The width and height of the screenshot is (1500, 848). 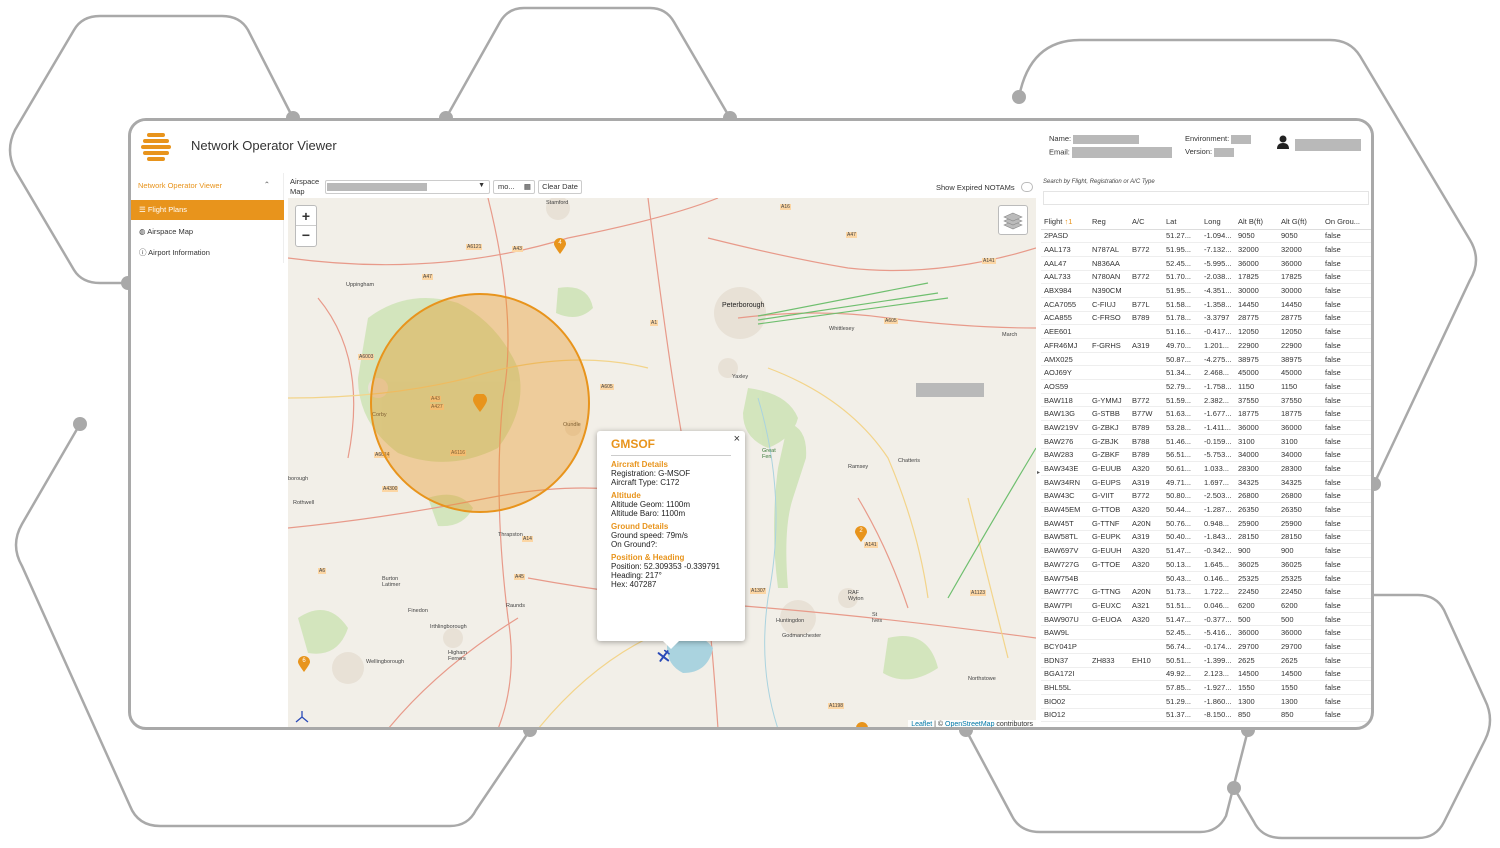 What do you see at coordinates (1110, 152) in the screenshot?
I see `user-email-row: Email:` at bounding box center [1110, 152].